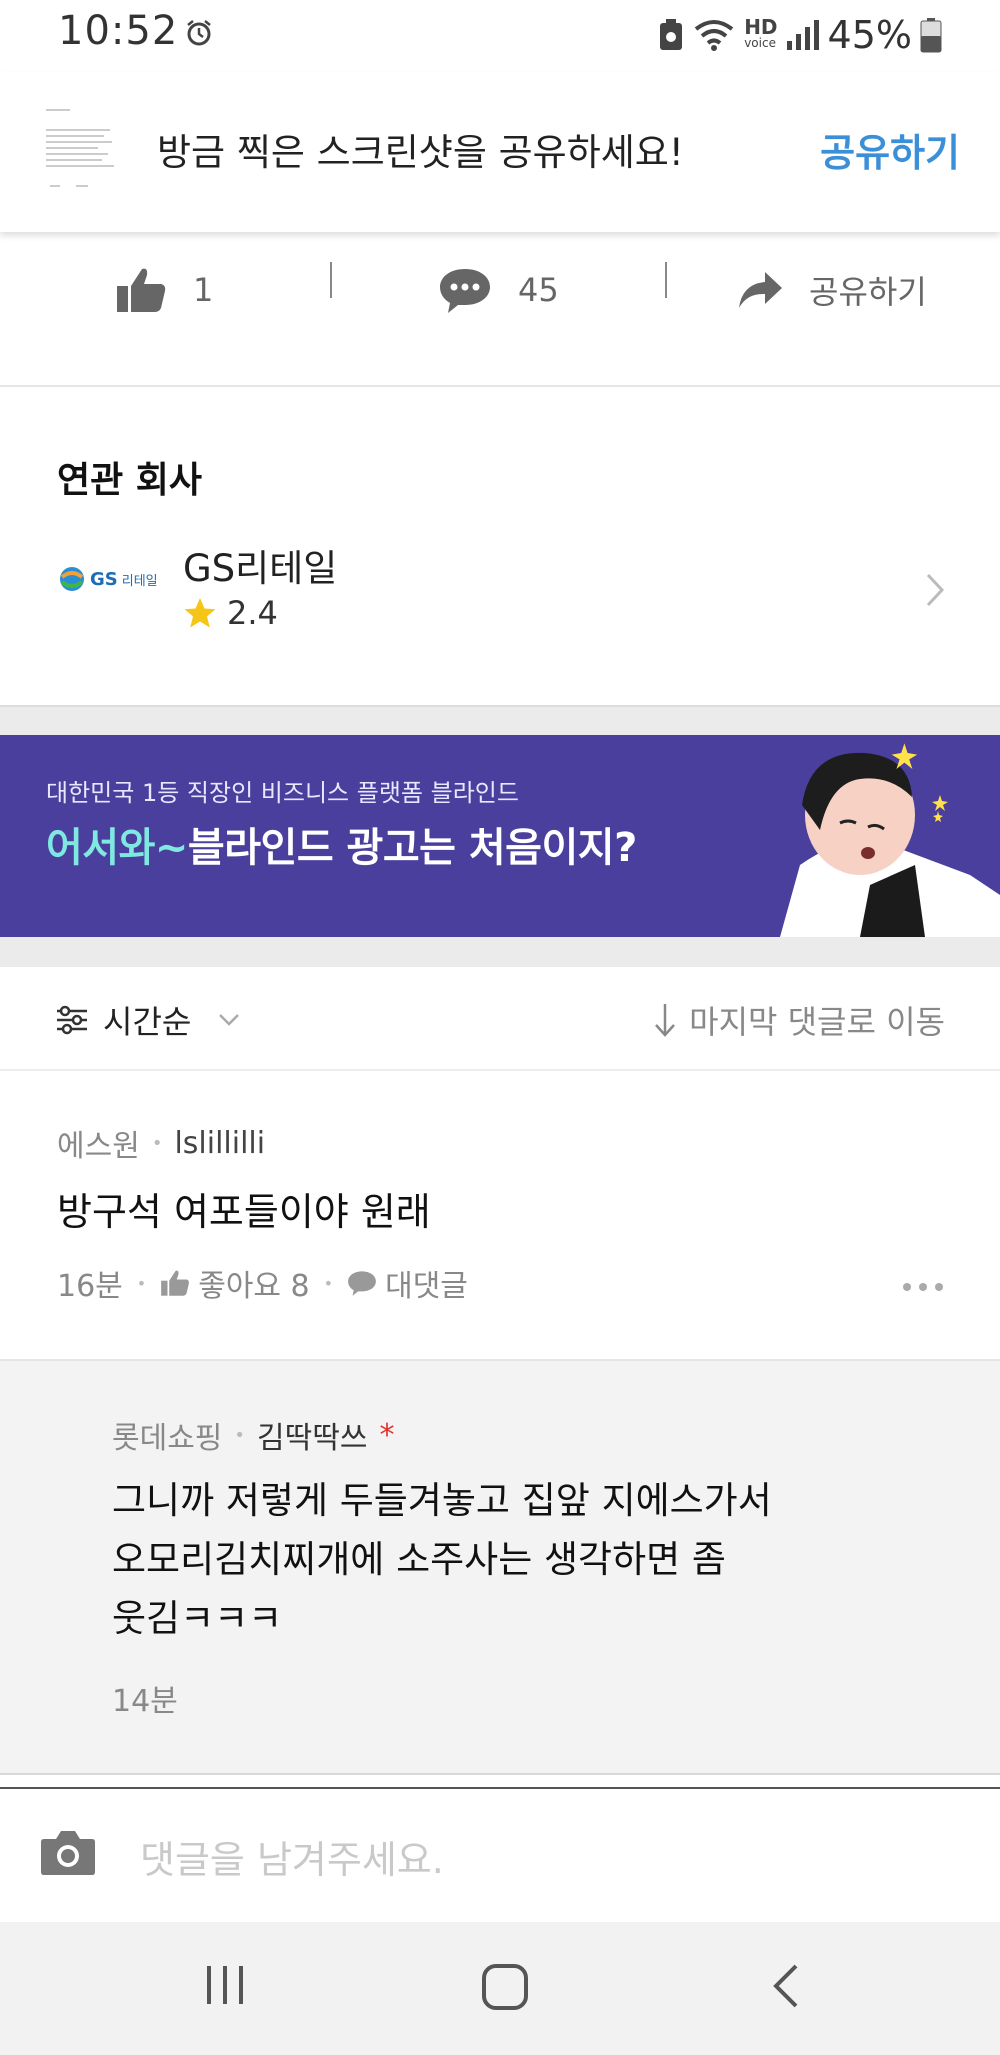 The width and height of the screenshot is (1000, 2055). Describe the element at coordinates (117, 848) in the screenshot. I see `ad-headline-highlight: 어서와~` at that location.